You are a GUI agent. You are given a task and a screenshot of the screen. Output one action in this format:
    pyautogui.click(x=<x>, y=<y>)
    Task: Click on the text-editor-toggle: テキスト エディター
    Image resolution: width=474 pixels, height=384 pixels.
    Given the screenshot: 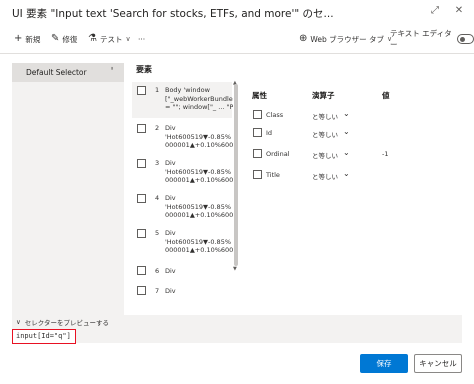 What is the action you would take?
    pyautogui.click(x=432, y=39)
    